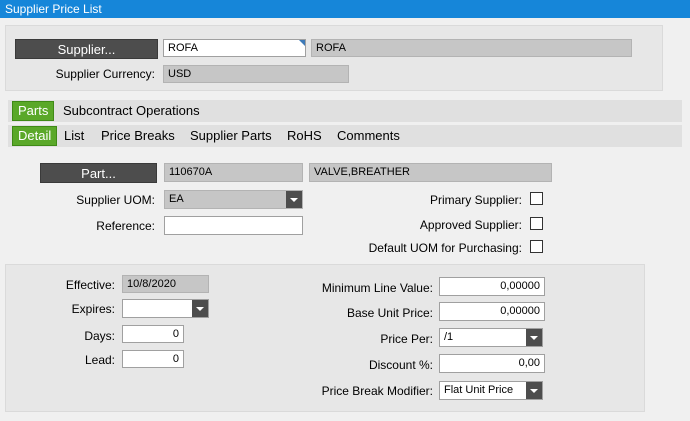  Describe the element at coordinates (153, 334) in the screenshot. I see `days-input: 0` at that location.